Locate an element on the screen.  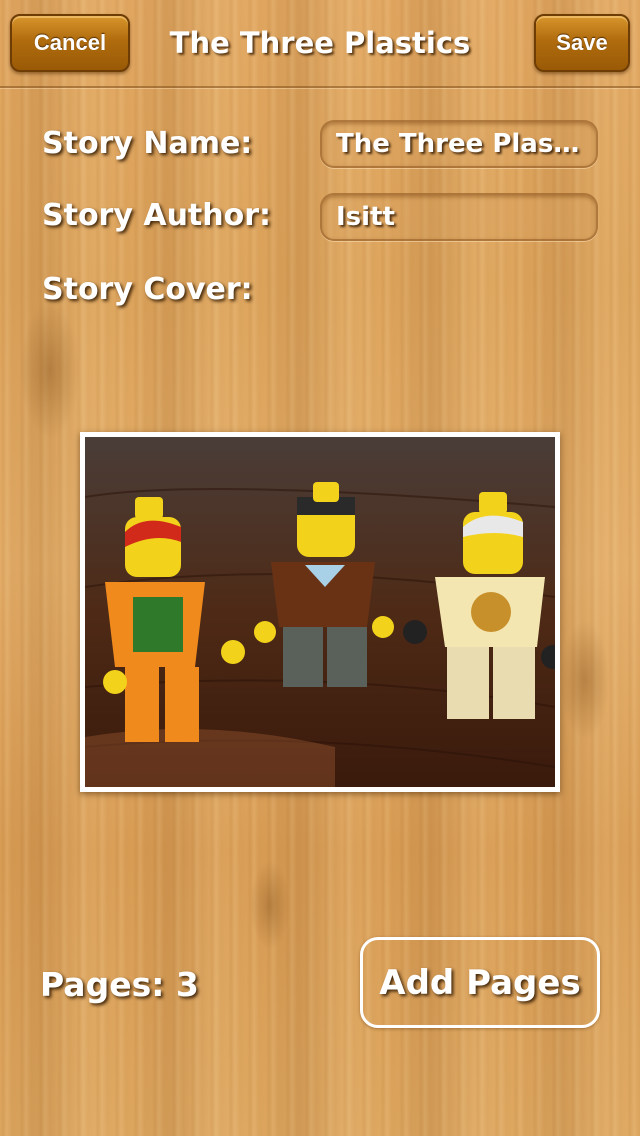
story-author-label: Story Author: is located at coordinates (157, 215).